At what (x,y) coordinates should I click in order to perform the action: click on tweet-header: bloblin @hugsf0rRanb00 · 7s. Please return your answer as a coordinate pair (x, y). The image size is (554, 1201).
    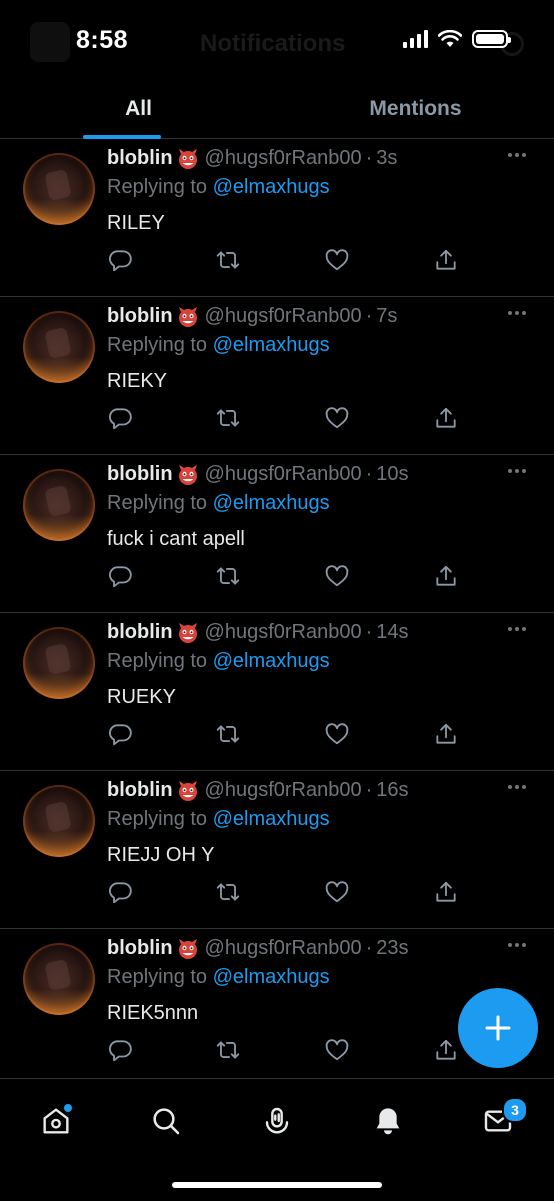
    Looking at the image, I should click on (252, 316).